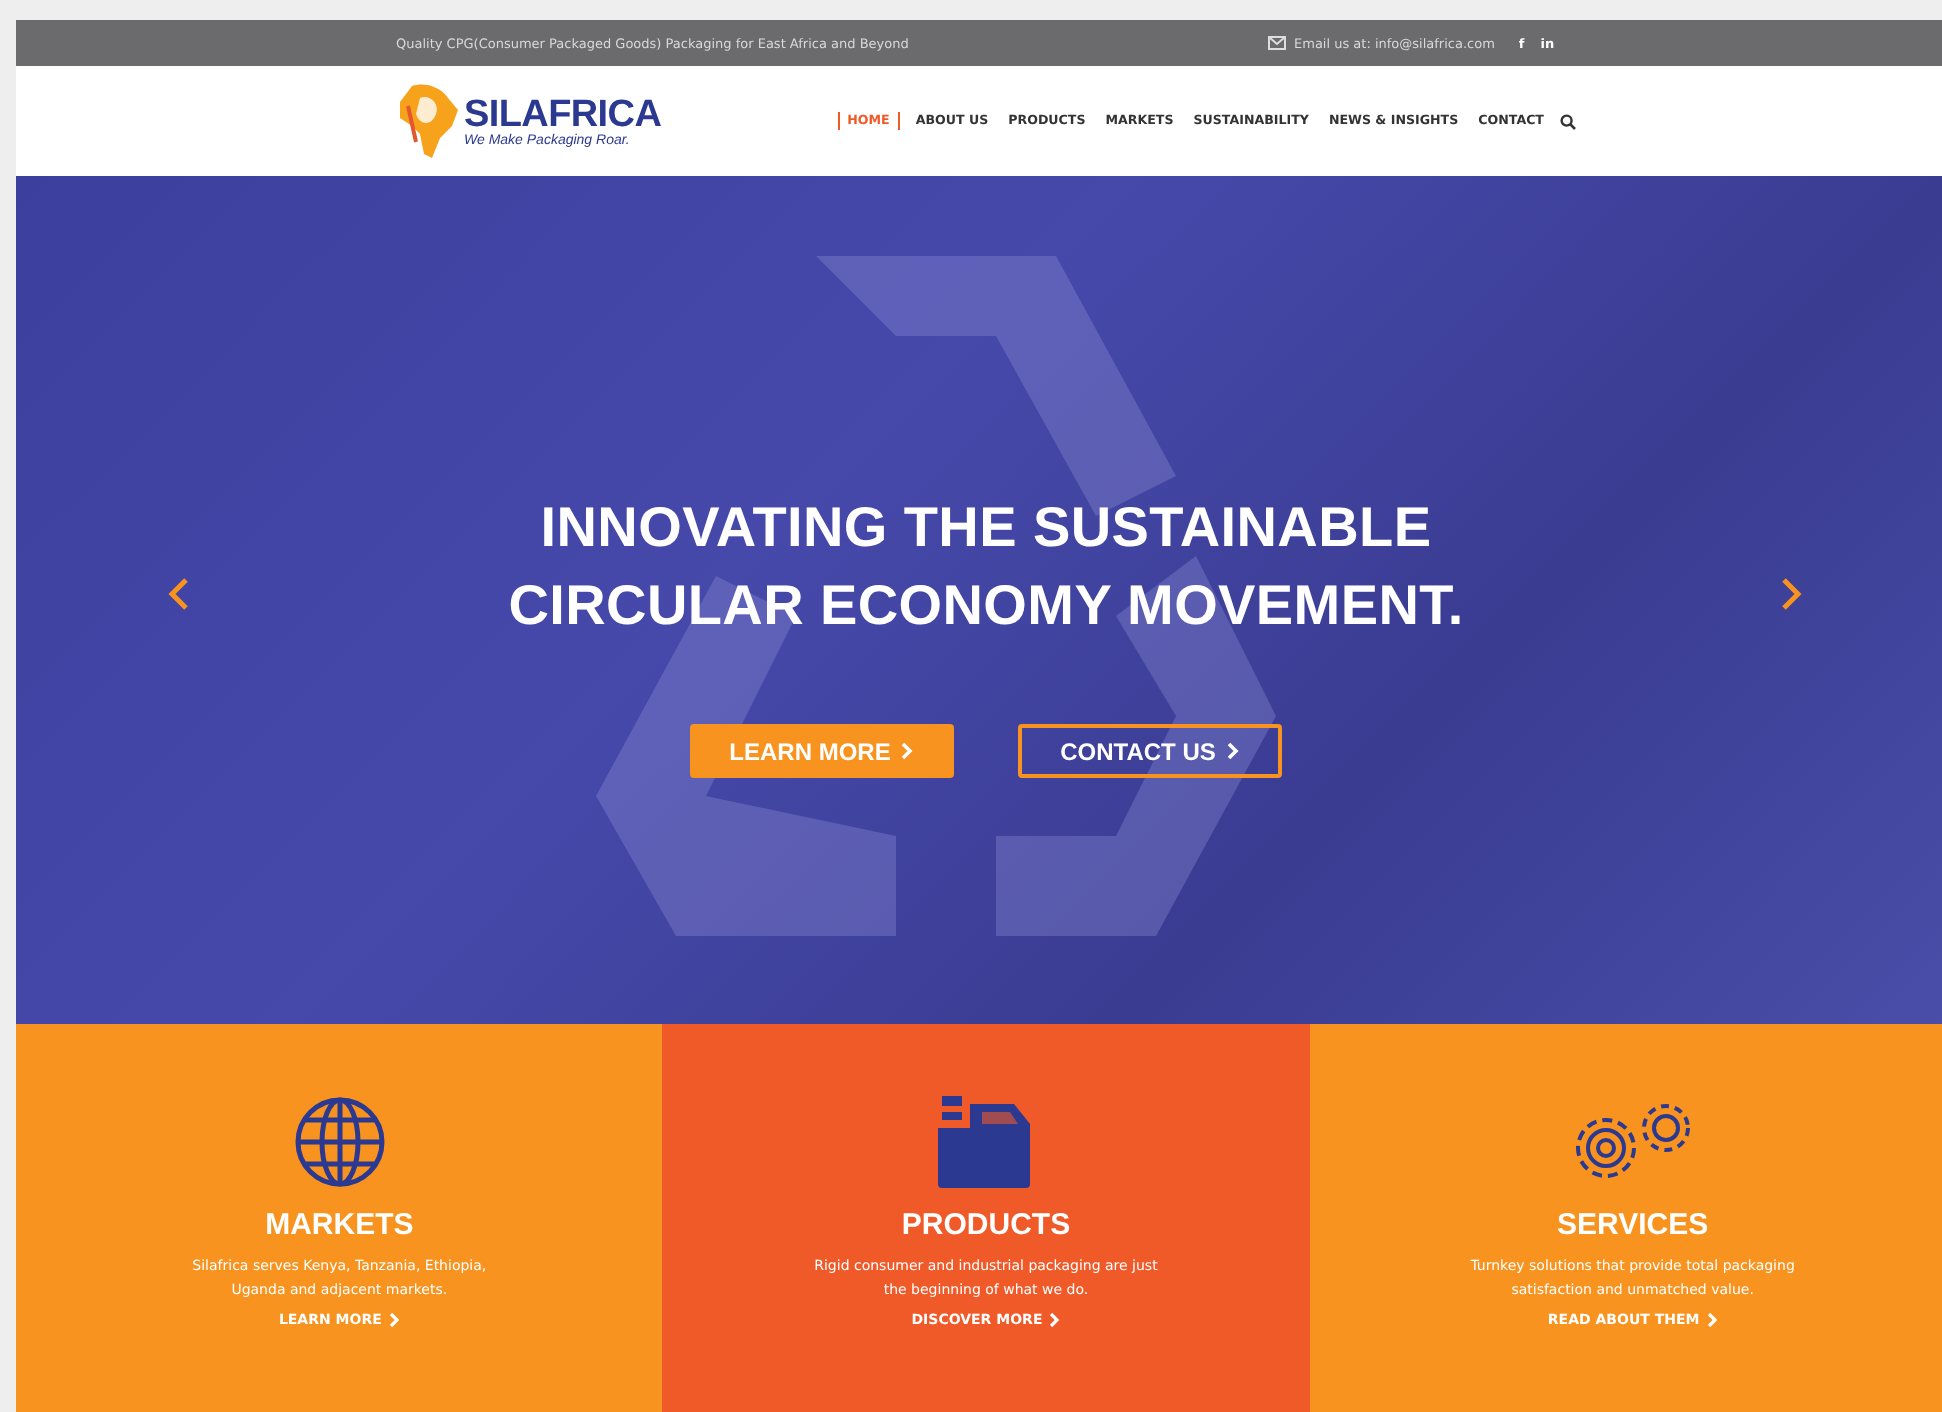  I want to click on logo-name: SILAFRICA, so click(563, 114).